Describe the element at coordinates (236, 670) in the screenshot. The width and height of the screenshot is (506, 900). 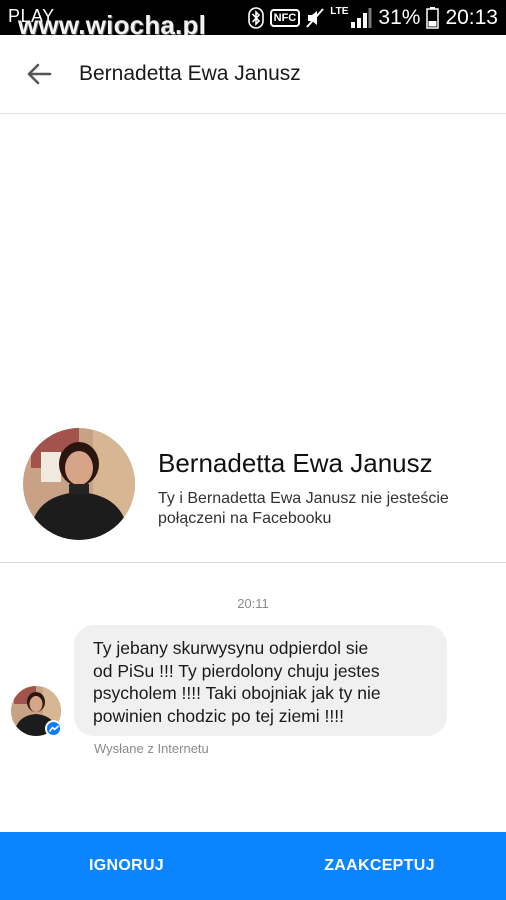
I see `message-line: od PiSu !!! Ty pierdolony chuju jestes` at that location.